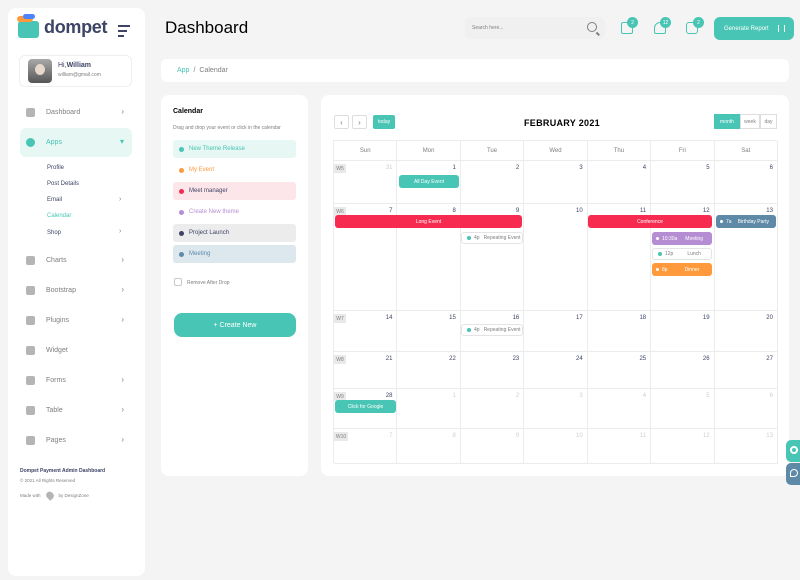  What do you see at coordinates (746, 370) in the screenshot?
I see `calendar-day-cell: 27` at bounding box center [746, 370].